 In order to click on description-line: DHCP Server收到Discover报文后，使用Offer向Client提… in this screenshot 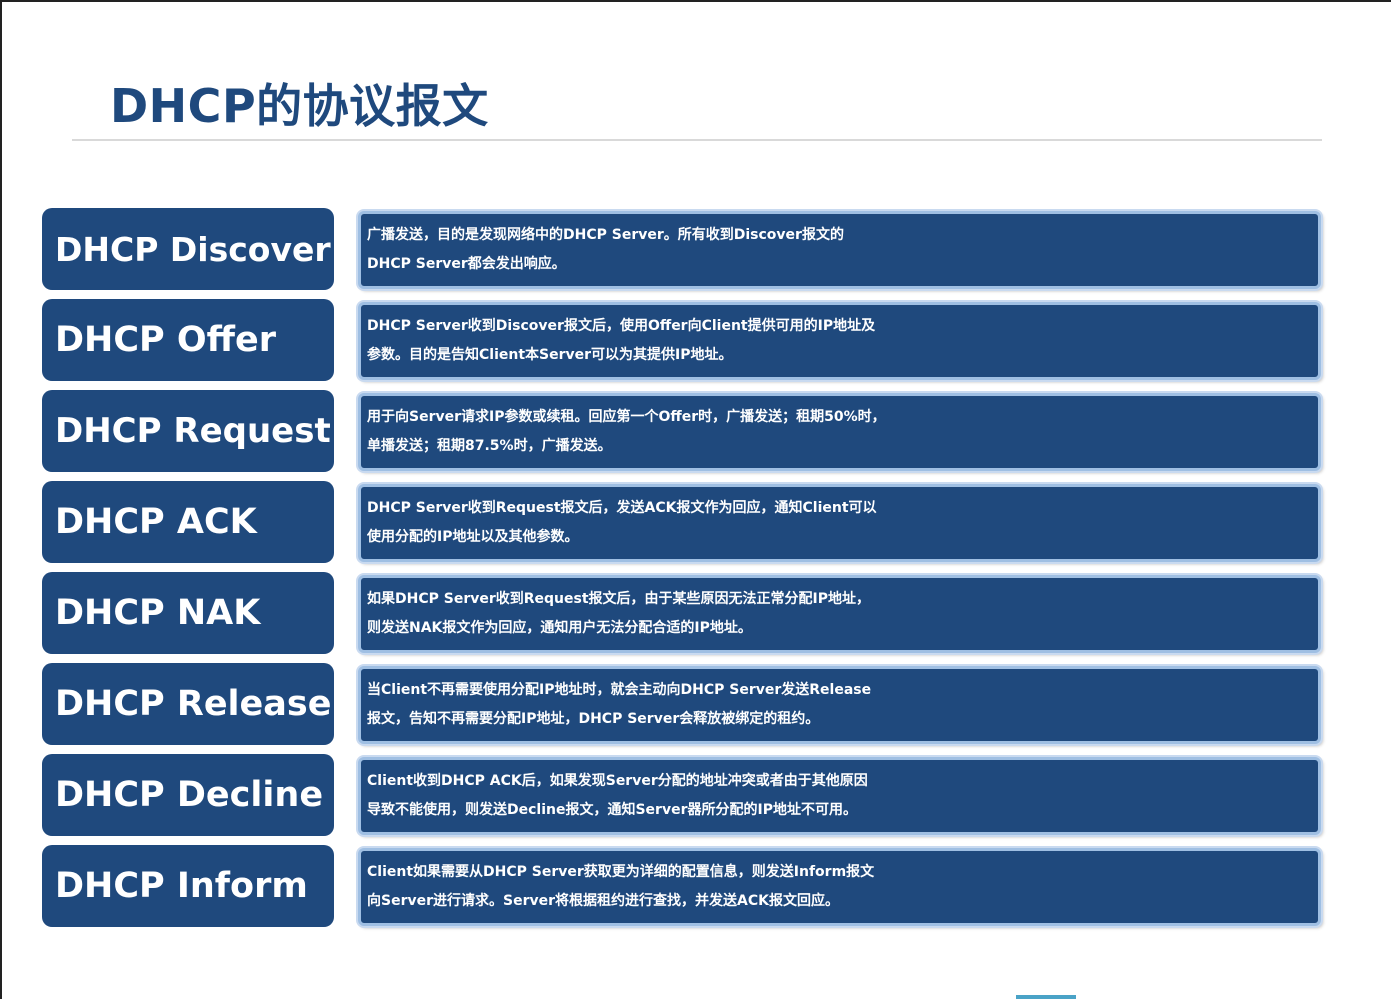, I will do `click(621, 326)`.